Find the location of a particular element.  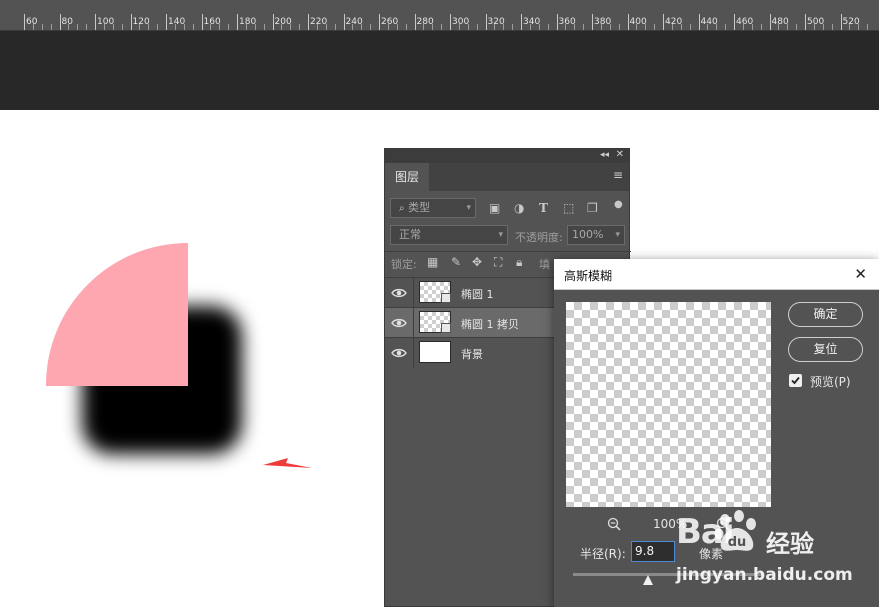

ruler-tick-label: 460 is located at coordinates (745, 22).